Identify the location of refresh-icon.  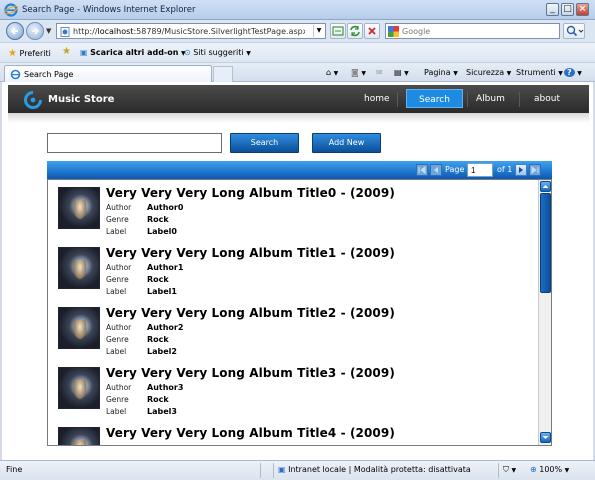
(355, 31).